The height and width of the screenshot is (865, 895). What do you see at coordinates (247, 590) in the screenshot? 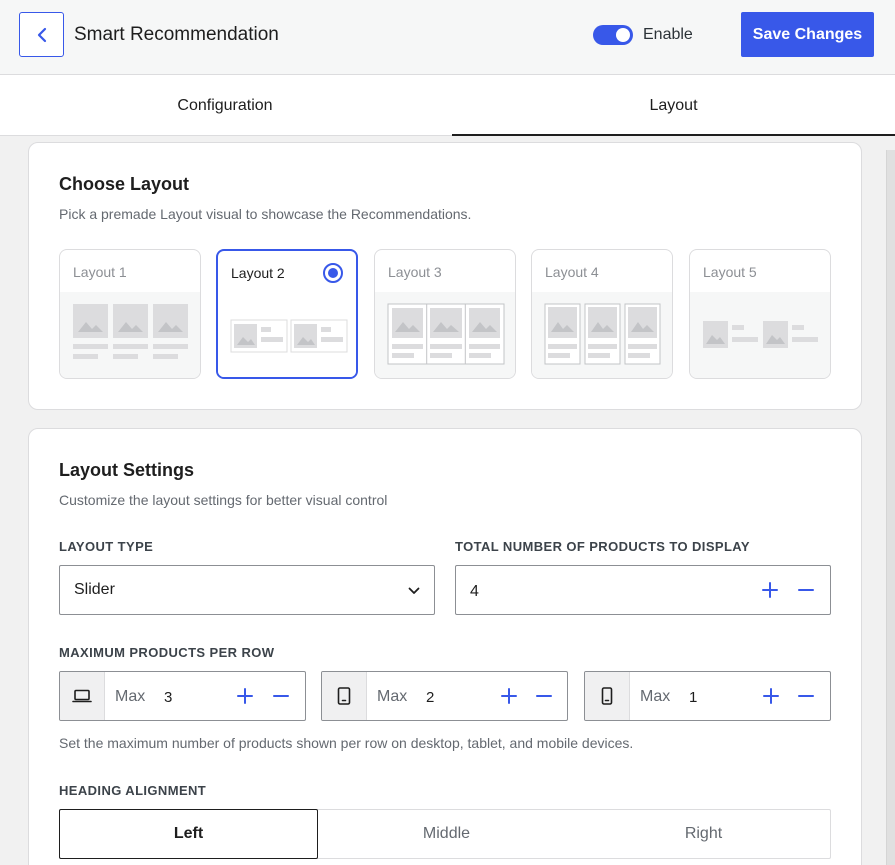
I see `layout-type-select: Slider` at bounding box center [247, 590].